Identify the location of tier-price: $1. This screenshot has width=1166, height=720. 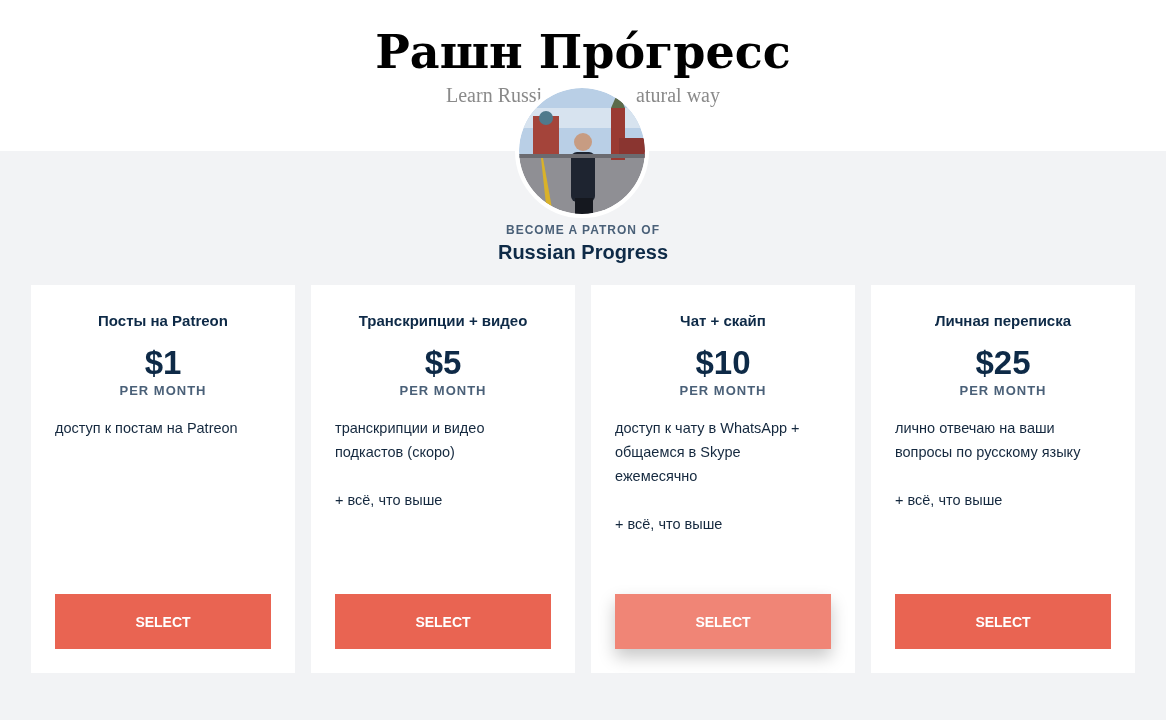
(163, 363).